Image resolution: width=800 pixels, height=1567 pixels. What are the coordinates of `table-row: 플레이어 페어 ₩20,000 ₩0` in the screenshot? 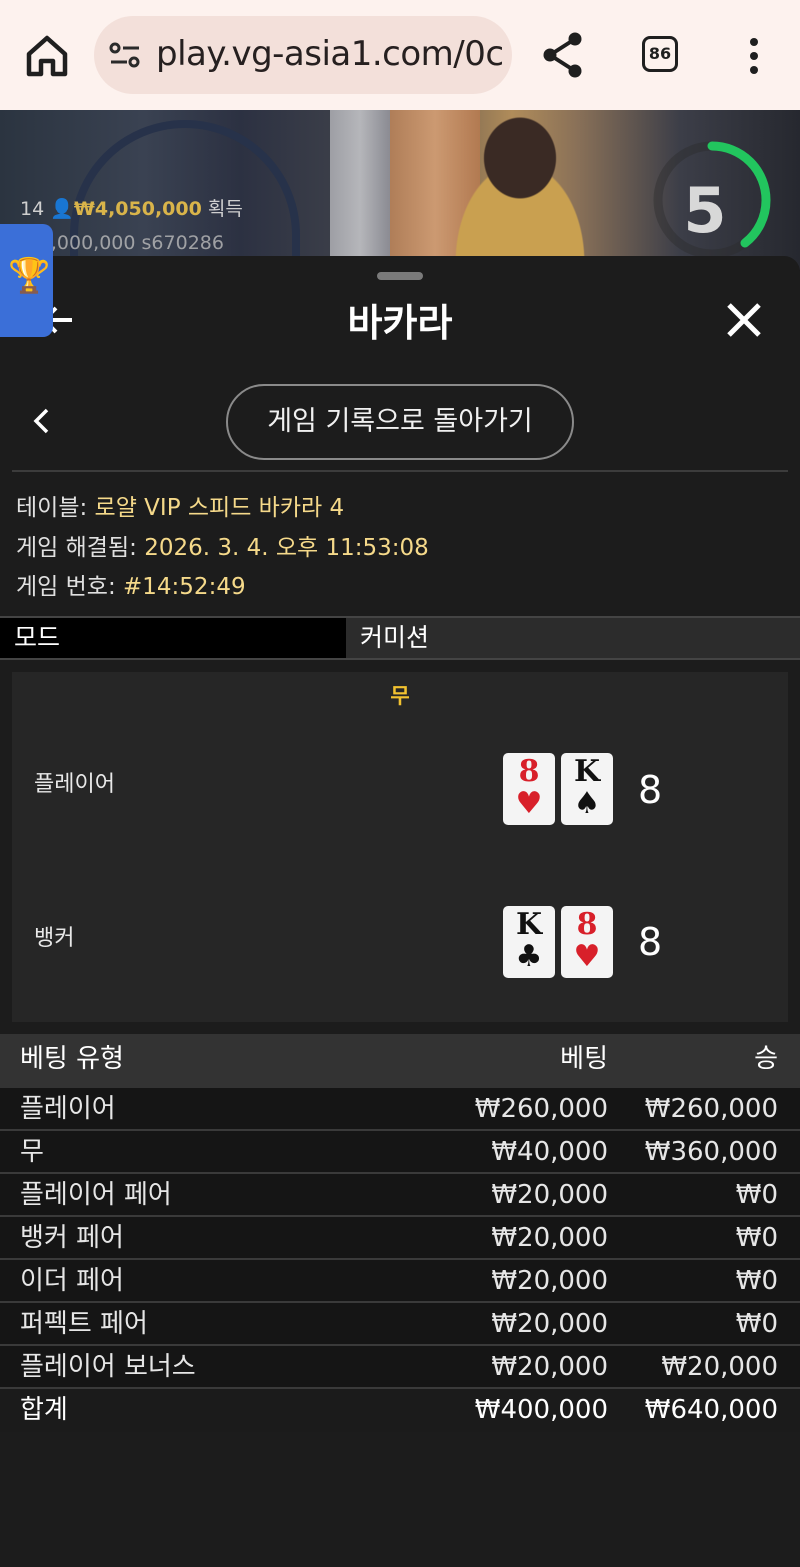 It's located at (400, 1195).